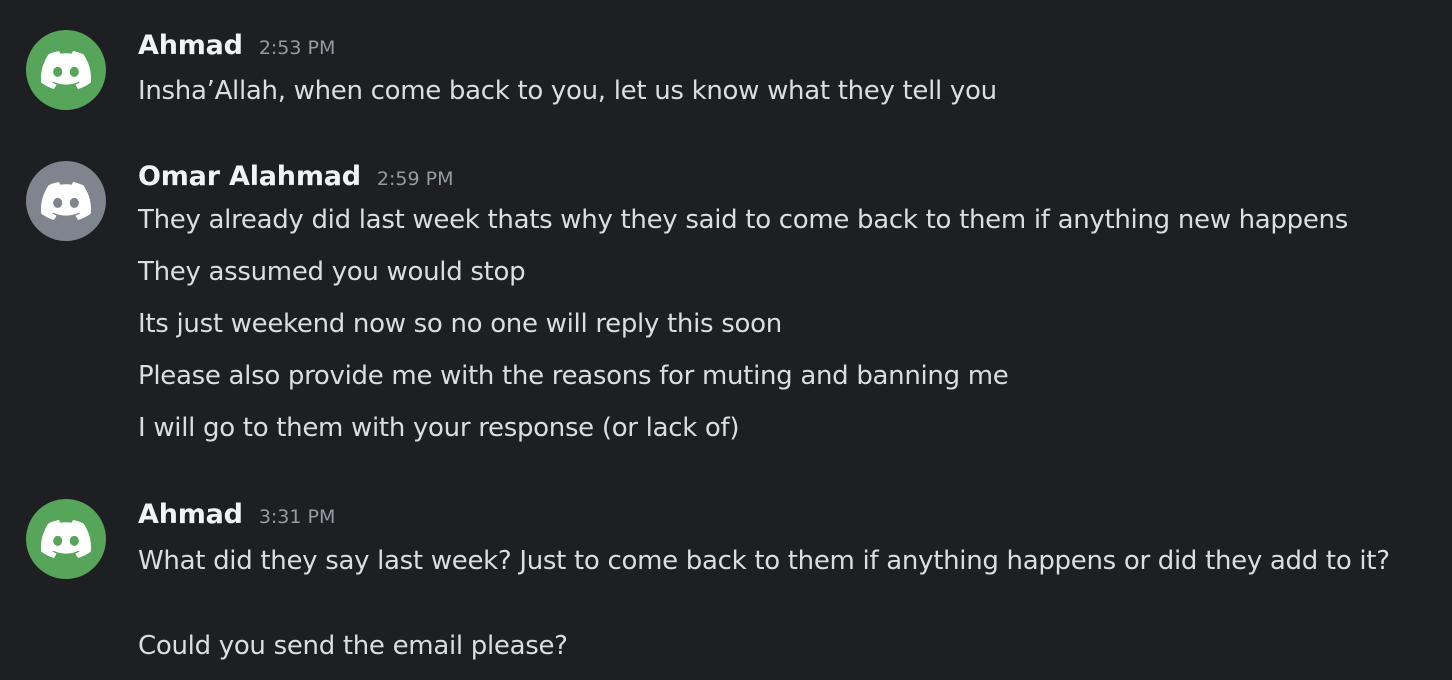 This screenshot has width=1452, height=680. Describe the element at coordinates (297, 517) in the screenshot. I see `timestamp: 3:31 PM` at that location.